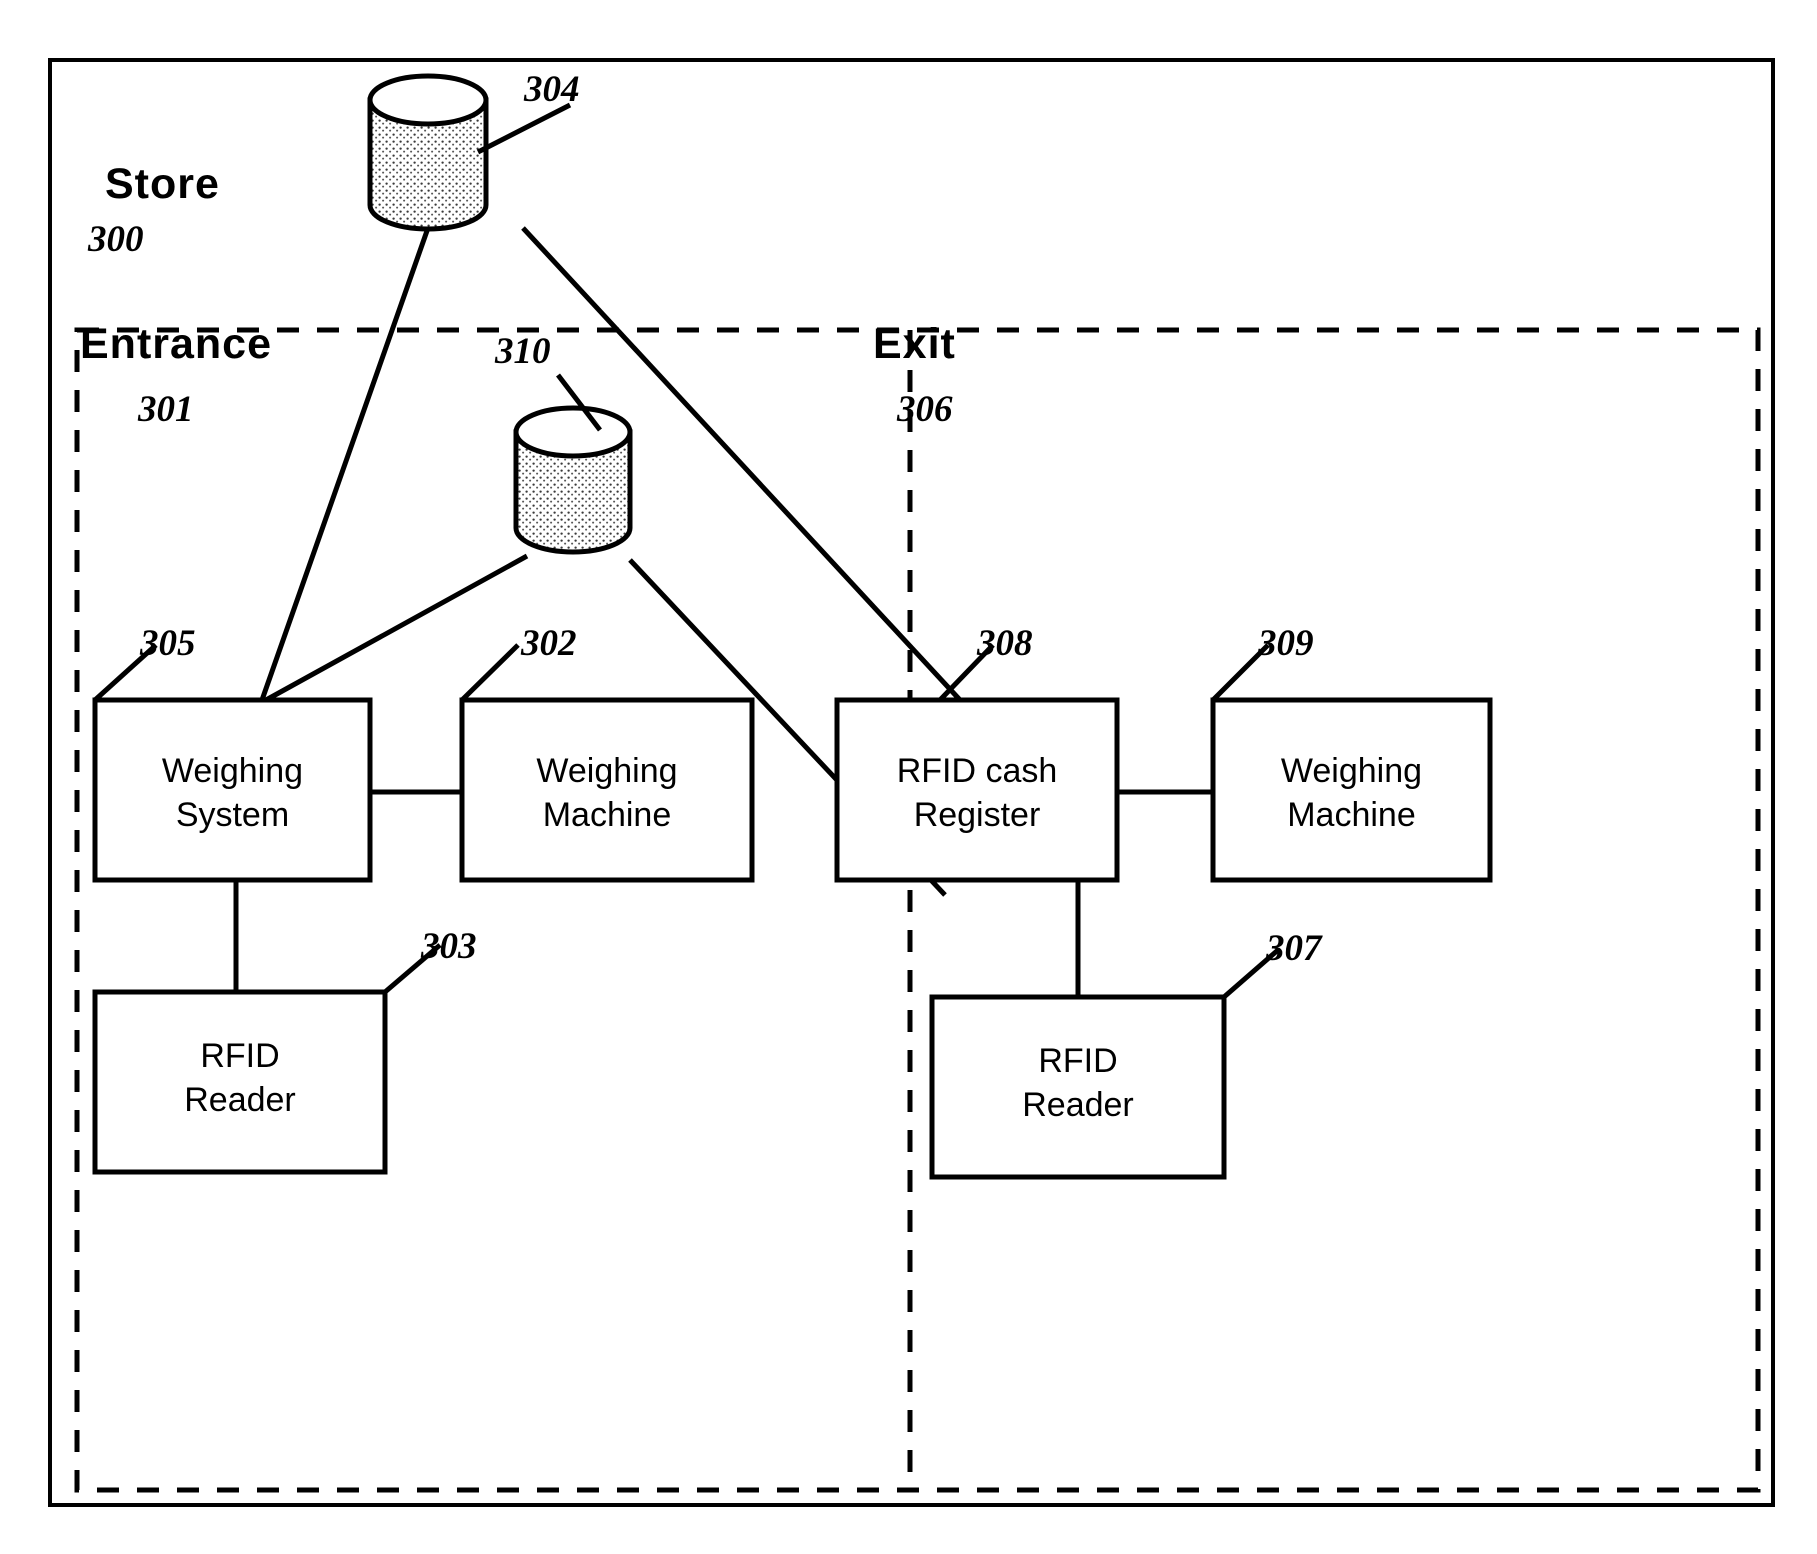 The height and width of the screenshot is (1554, 1817). Describe the element at coordinates (240, 1082) in the screenshot. I see `box-rfid-reader-entrance` at that location.